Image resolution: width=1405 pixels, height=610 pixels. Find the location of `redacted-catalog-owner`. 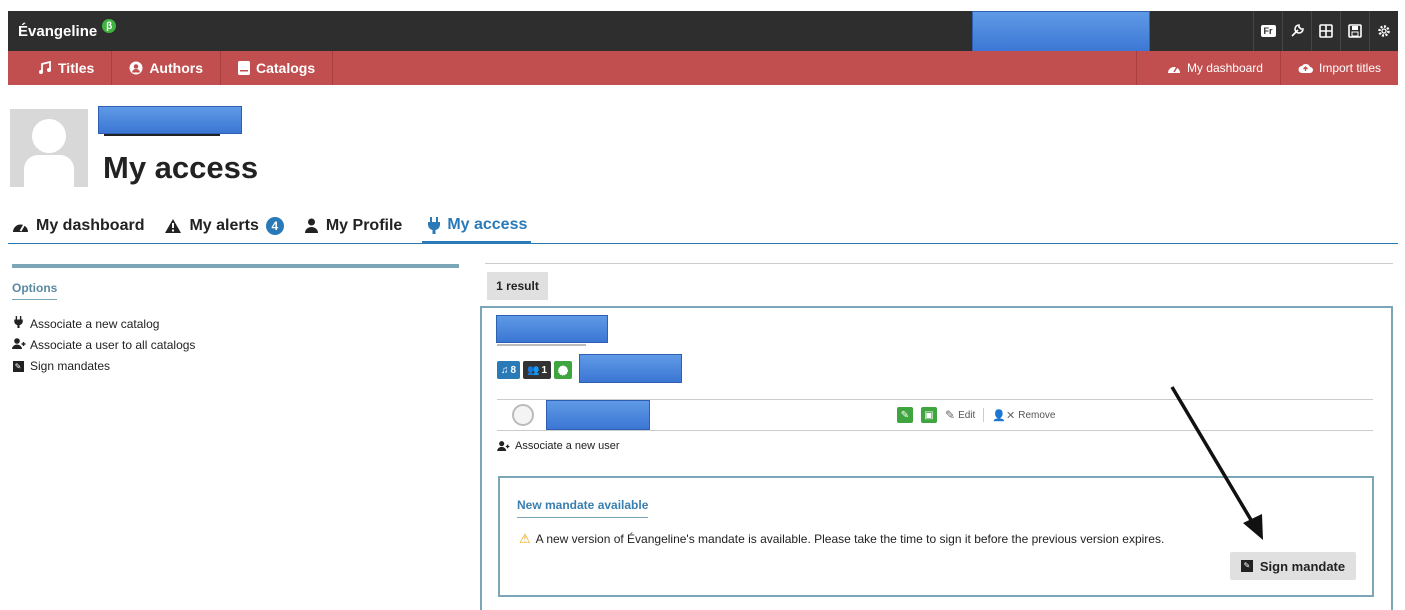

redacted-catalog-owner is located at coordinates (630, 368).